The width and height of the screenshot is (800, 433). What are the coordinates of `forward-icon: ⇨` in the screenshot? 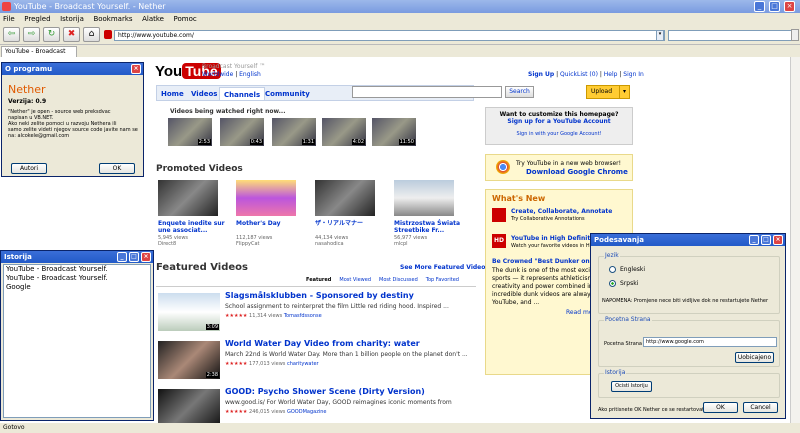 It's located at (31, 34).